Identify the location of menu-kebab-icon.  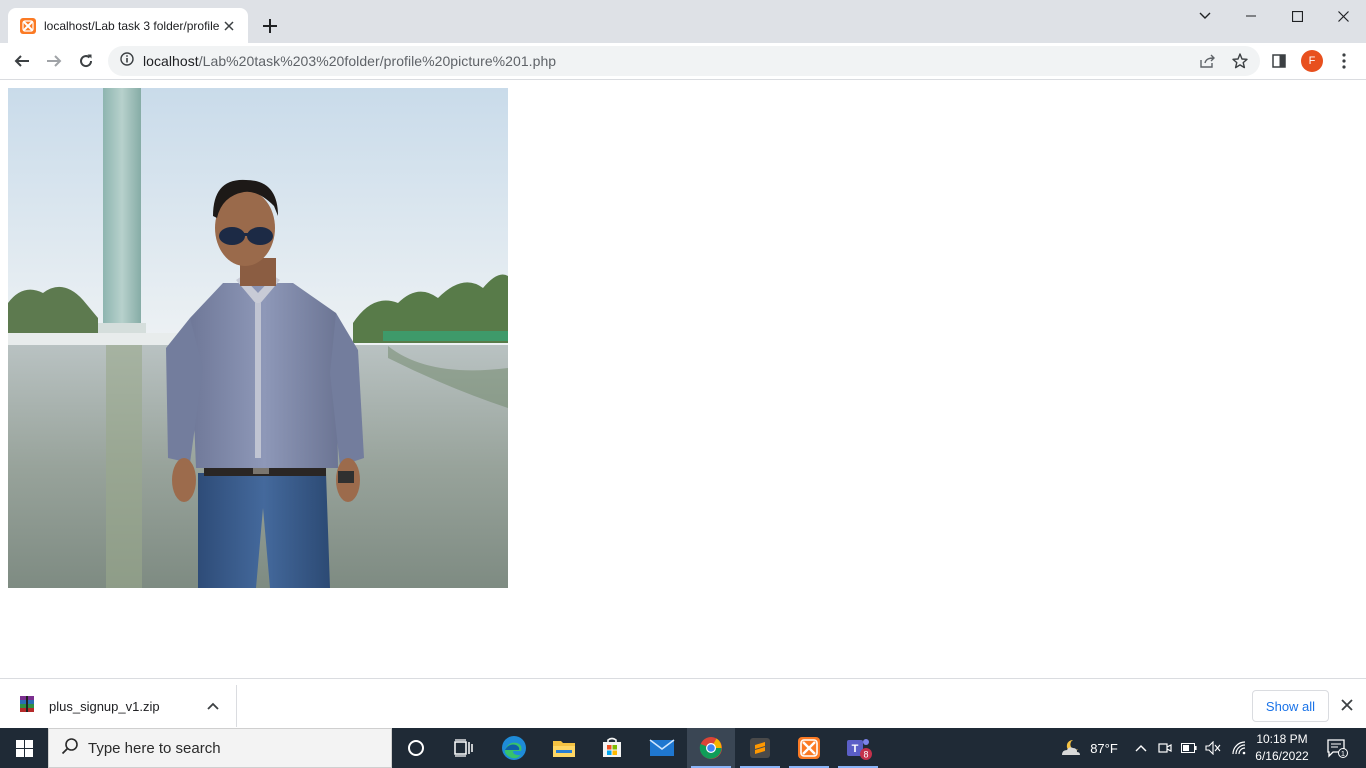
(1344, 61).